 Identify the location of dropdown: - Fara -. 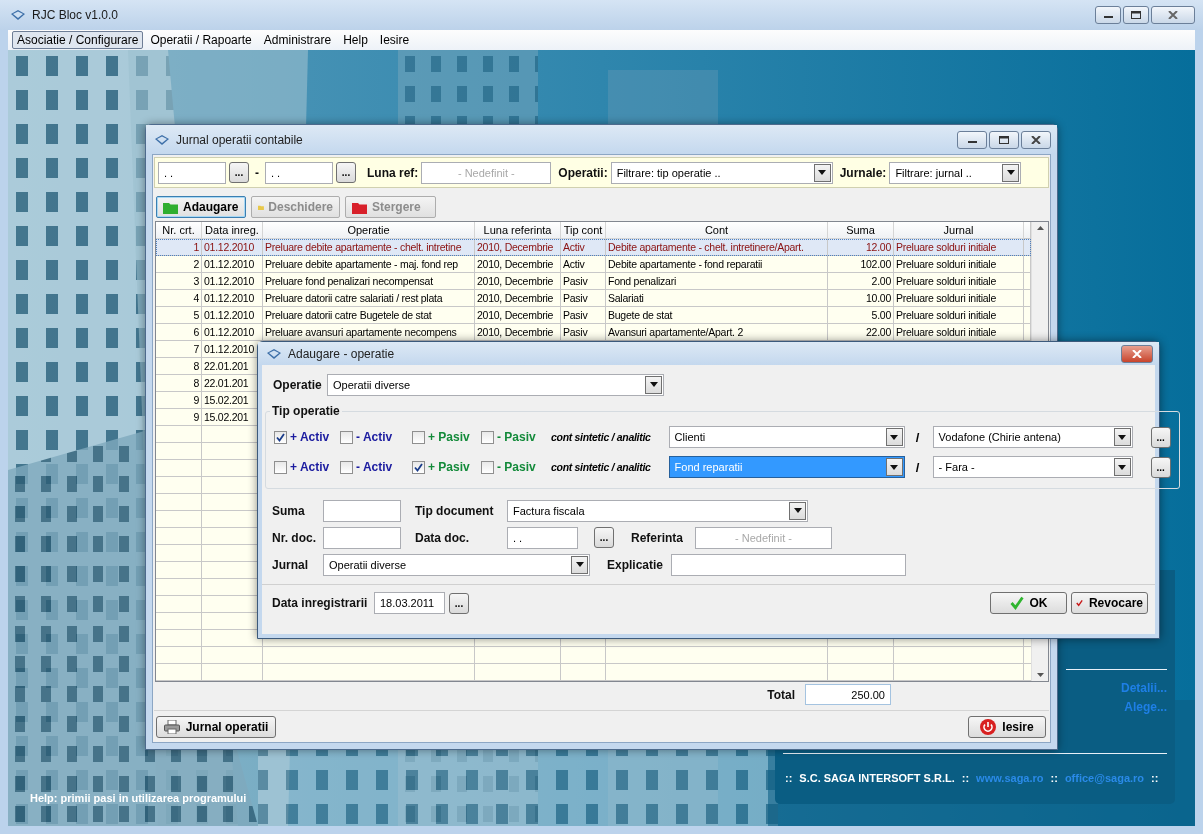
(1032, 467).